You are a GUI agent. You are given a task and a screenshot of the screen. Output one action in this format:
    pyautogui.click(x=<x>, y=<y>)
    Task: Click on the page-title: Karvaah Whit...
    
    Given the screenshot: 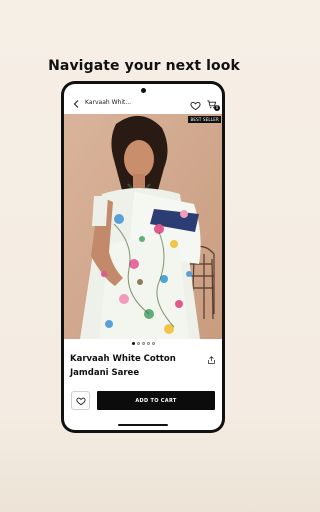 What is the action you would take?
    pyautogui.click(x=108, y=102)
    